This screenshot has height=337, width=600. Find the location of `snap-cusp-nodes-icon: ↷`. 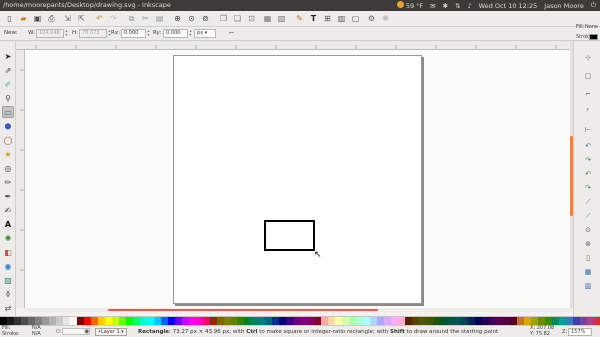

snap-cusp-nodes-icon: ↷ is located at coordinates (588, 188).